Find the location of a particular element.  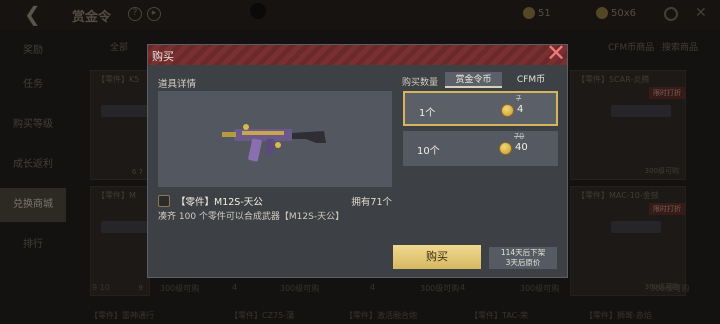

dialog-header: 购买 is located at coordinates (357, 55).